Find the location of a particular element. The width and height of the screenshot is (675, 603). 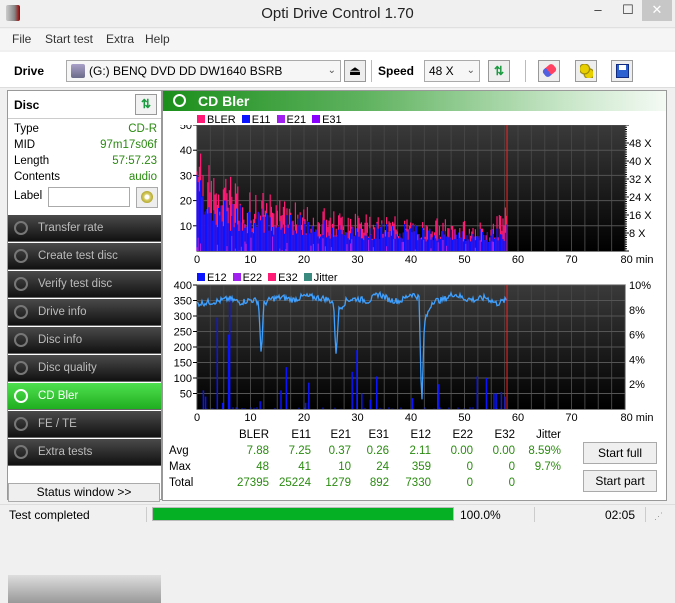

resize-grip-icon: ⋰ is located at coordinates (658, 516).